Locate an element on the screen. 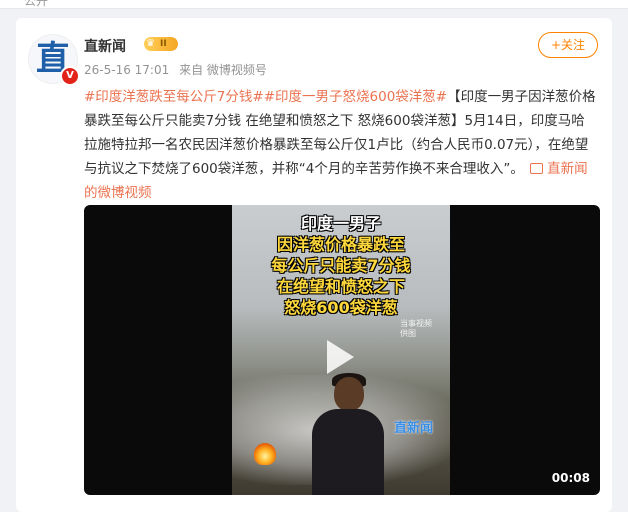 This screenshot has width=628, height=512. caption-line: 因洋葱价格暴跌至 is located at coordinates (340, 244).